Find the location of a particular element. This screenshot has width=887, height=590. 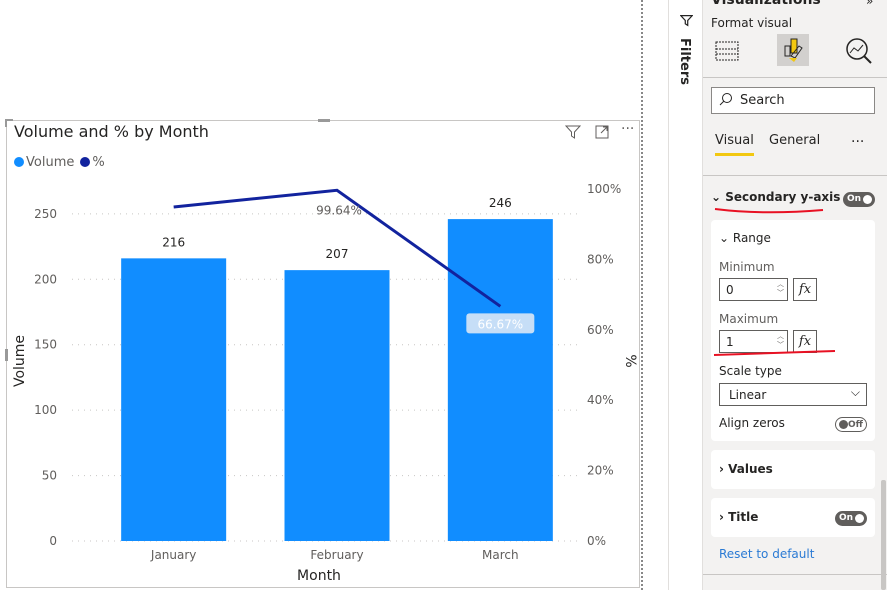

collapse-pane-icon: » is located at coordinates (869, 4).